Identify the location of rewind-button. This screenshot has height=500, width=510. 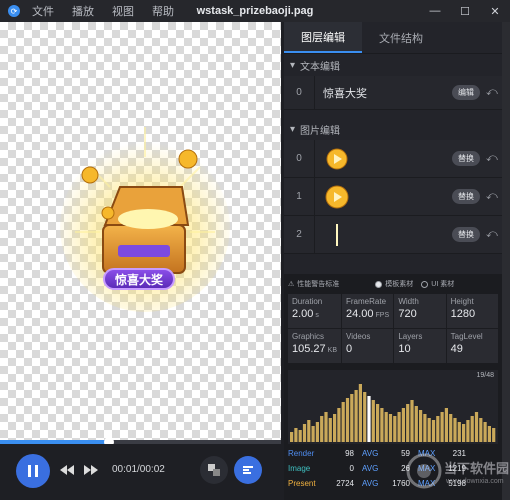
(67, 470).